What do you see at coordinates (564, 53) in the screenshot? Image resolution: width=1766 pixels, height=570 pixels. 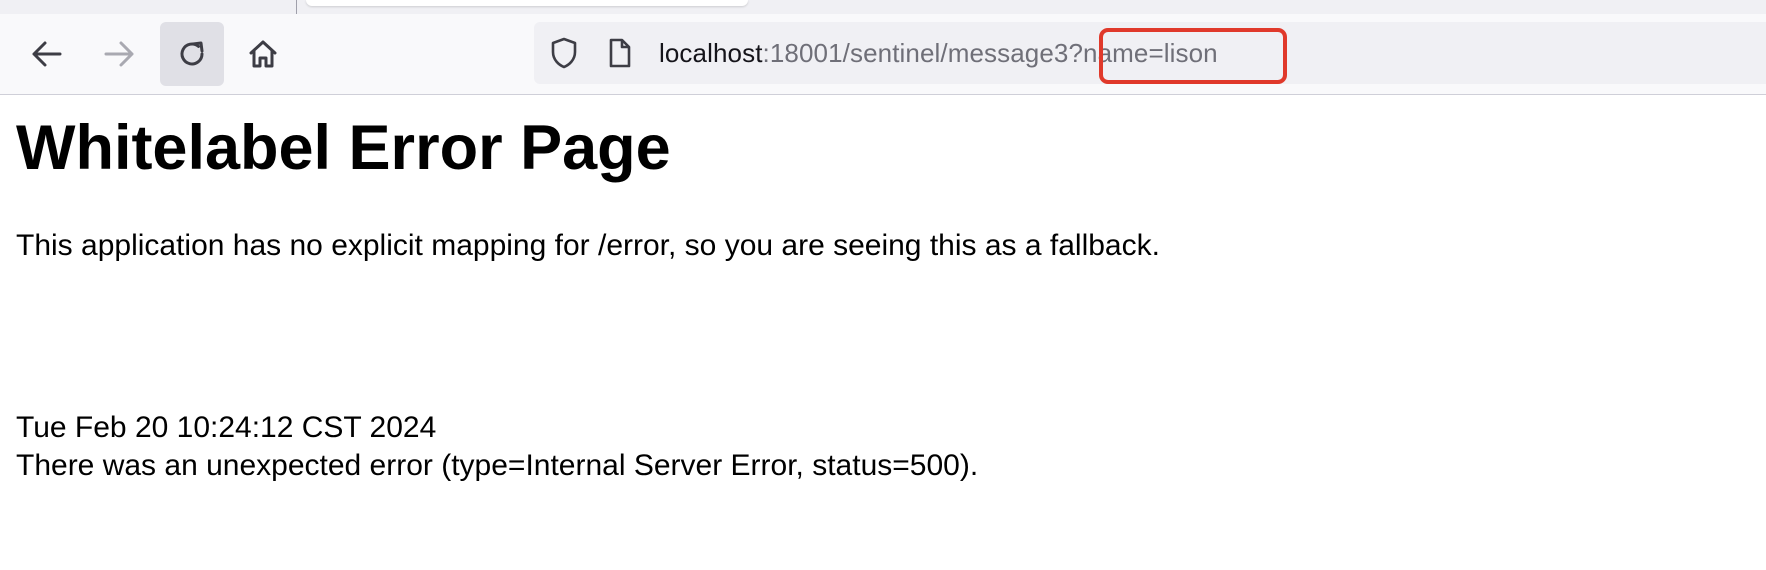 I see `shield-icon` at bounding box center [564, 53].